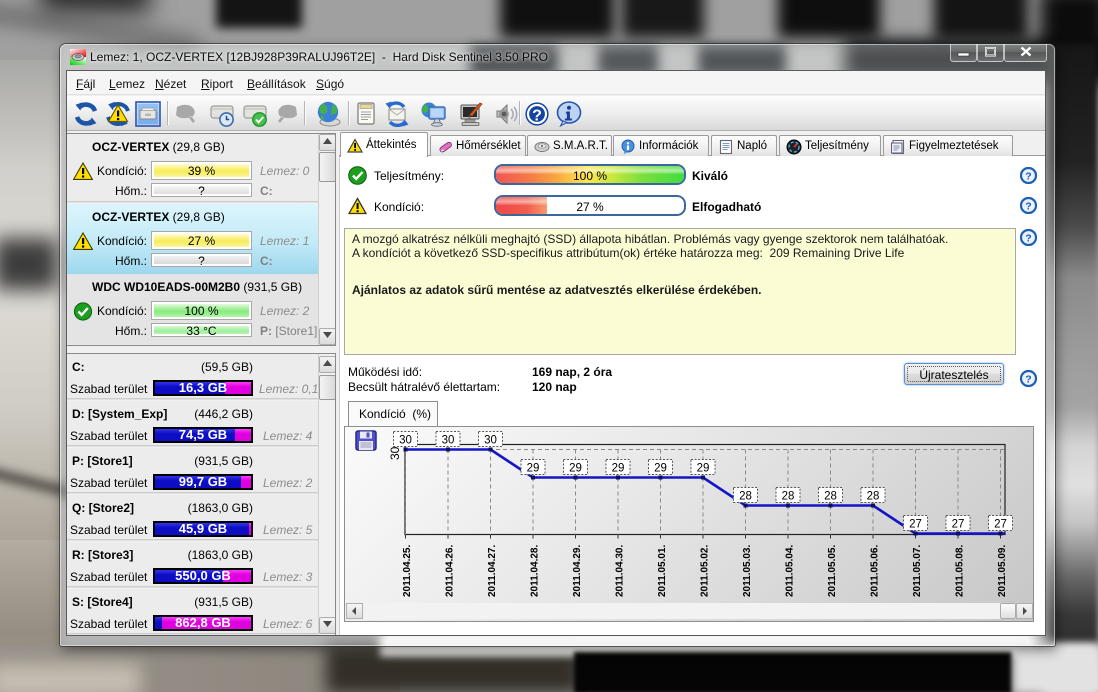 The height and width of the screenshot is (692, 1098). Describe the element at coordinates (917, 571) in the screenshot. I see `svg-text: 2011.05.07.` at that location.